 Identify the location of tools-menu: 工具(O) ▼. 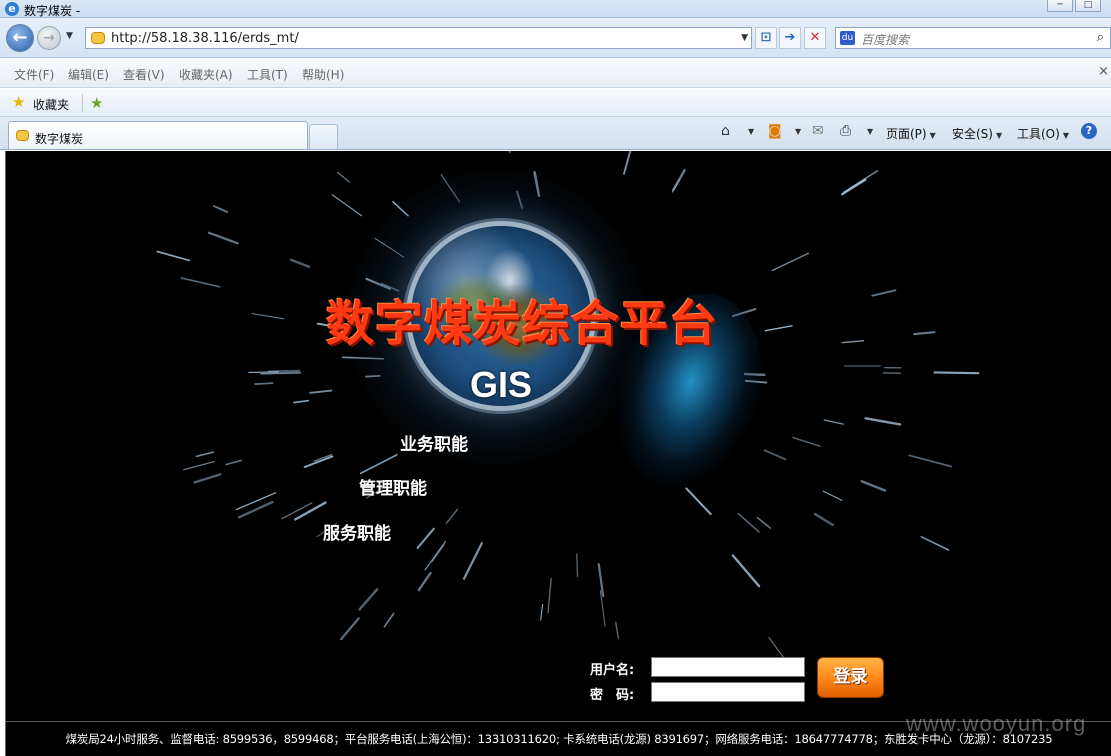
(1043, 133).